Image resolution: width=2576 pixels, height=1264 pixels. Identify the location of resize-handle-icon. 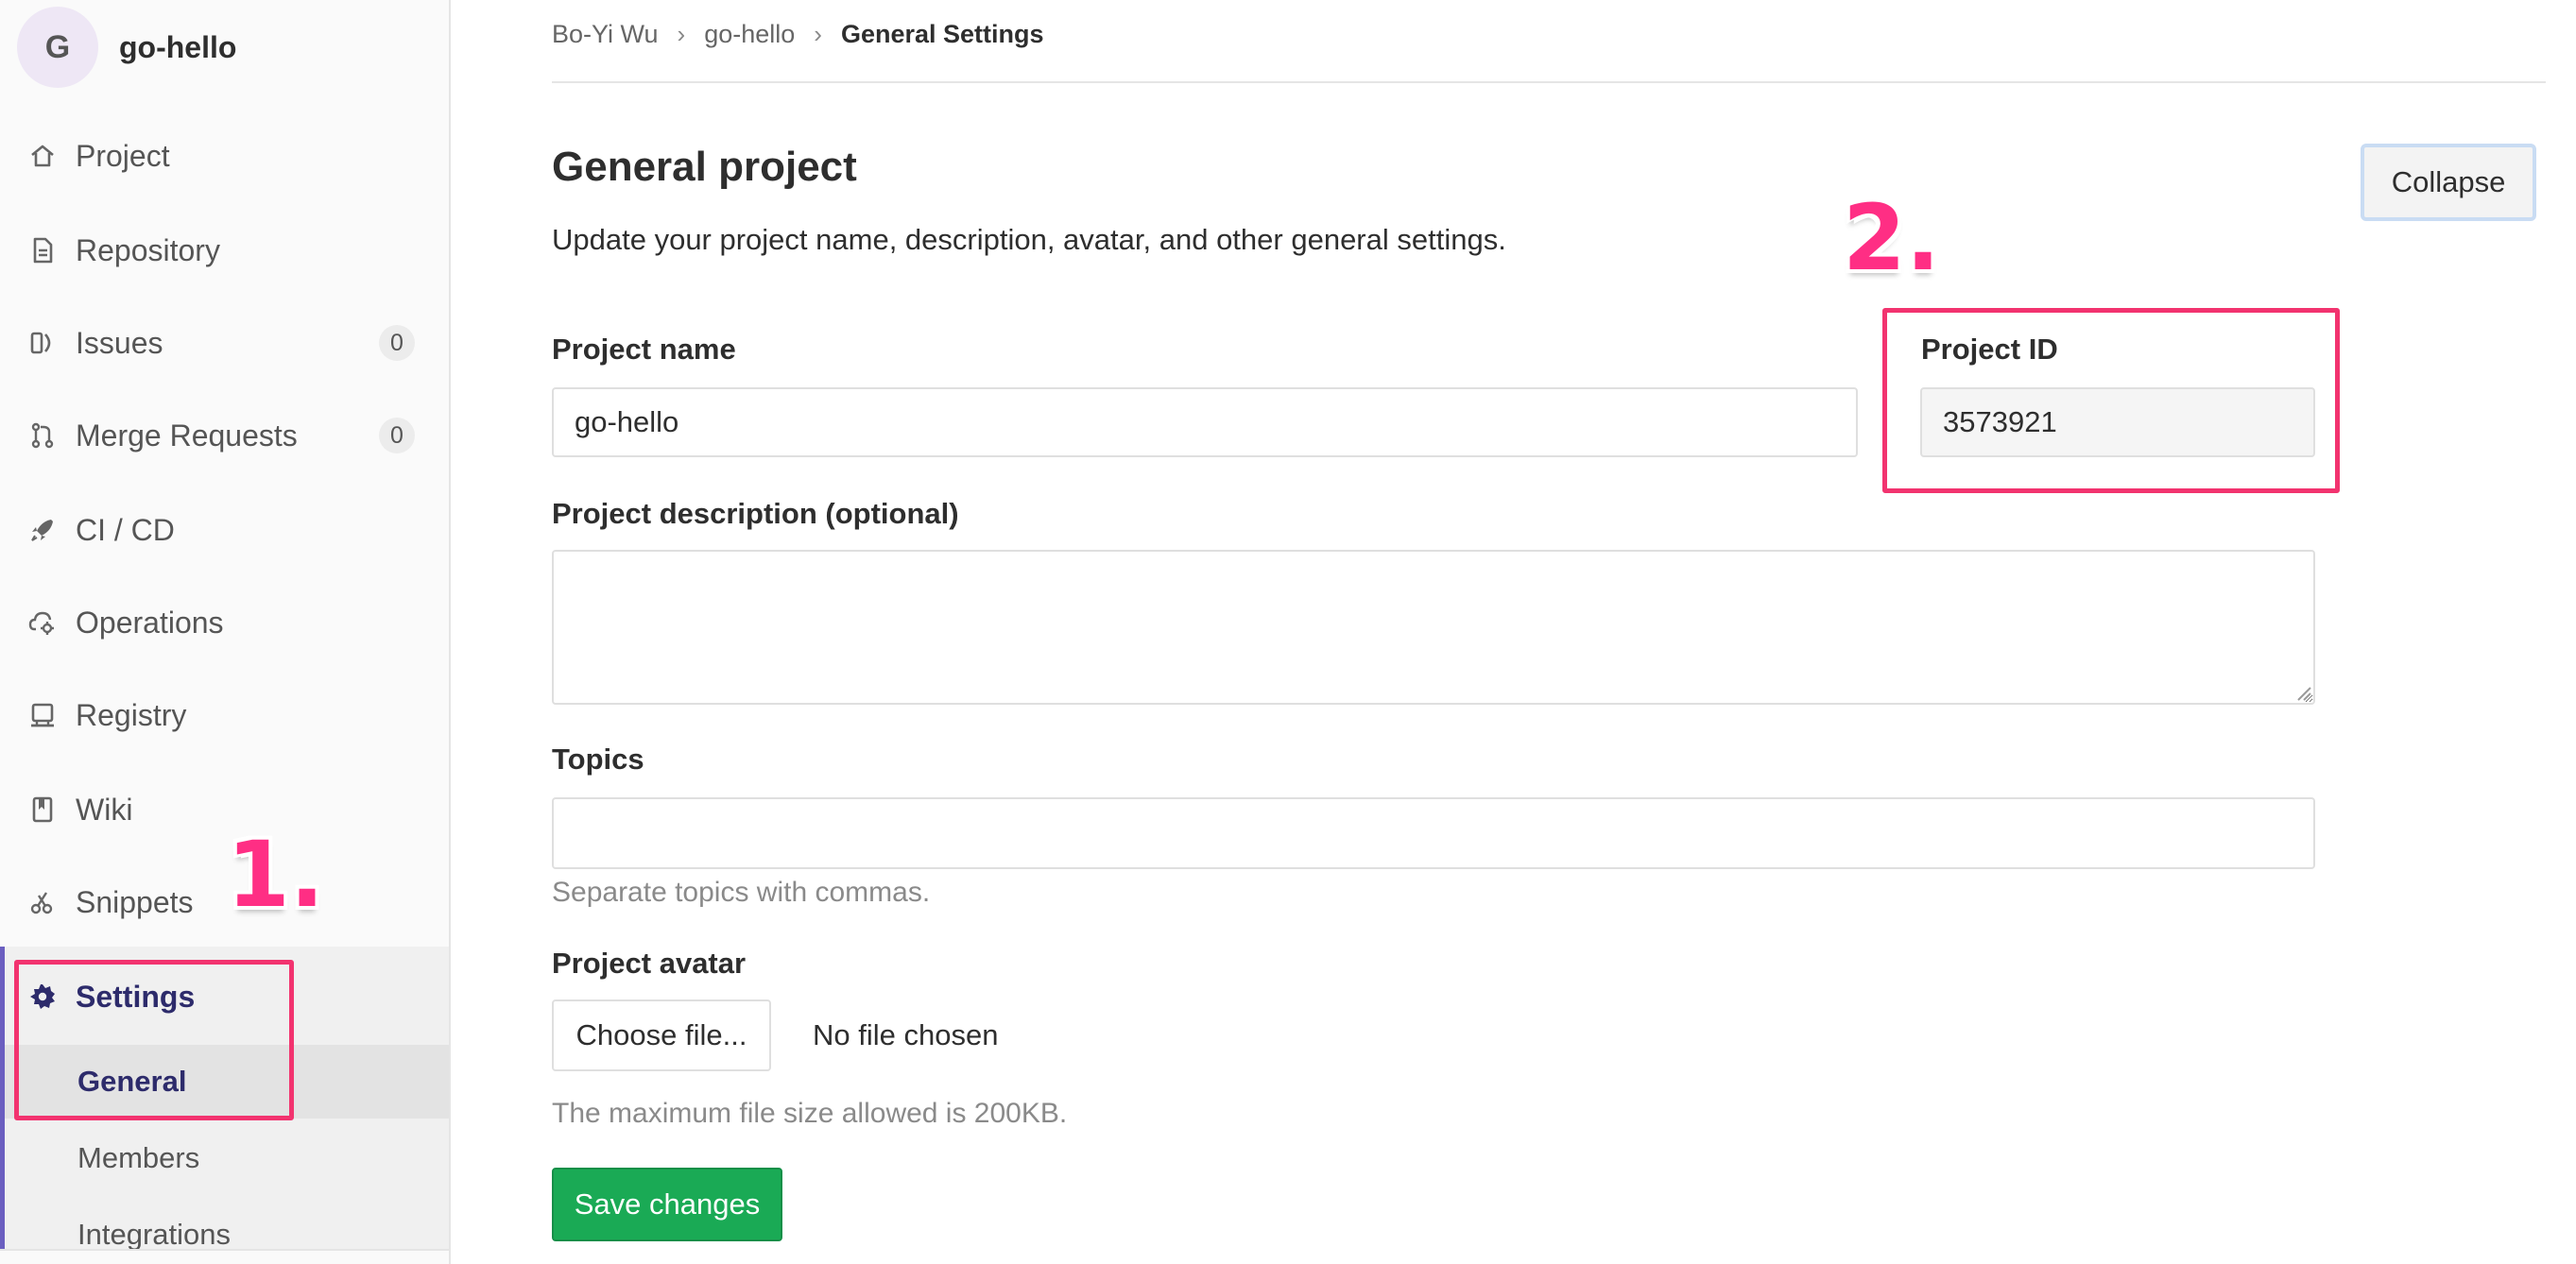
(2302, 692).